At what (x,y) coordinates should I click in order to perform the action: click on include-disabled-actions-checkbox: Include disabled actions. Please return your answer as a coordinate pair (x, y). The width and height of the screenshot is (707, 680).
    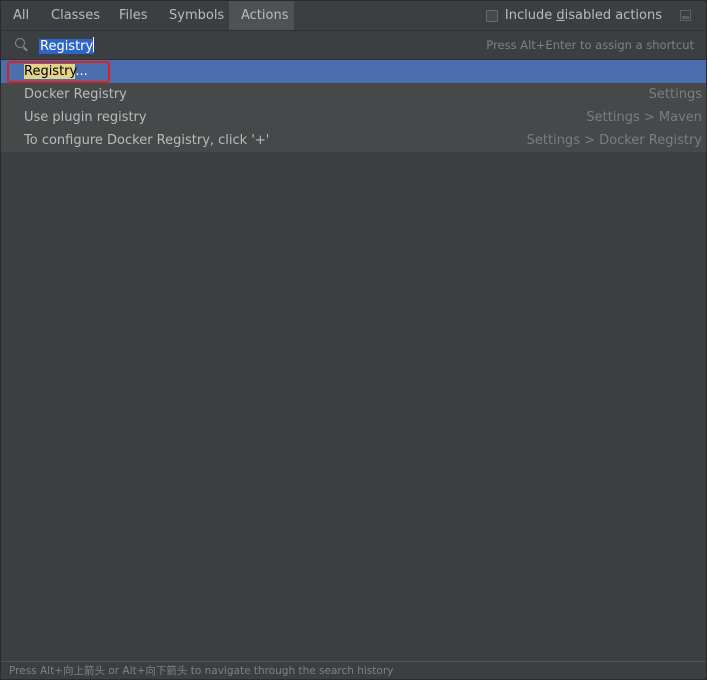
    Looking at the image, I should click on (573, 15).